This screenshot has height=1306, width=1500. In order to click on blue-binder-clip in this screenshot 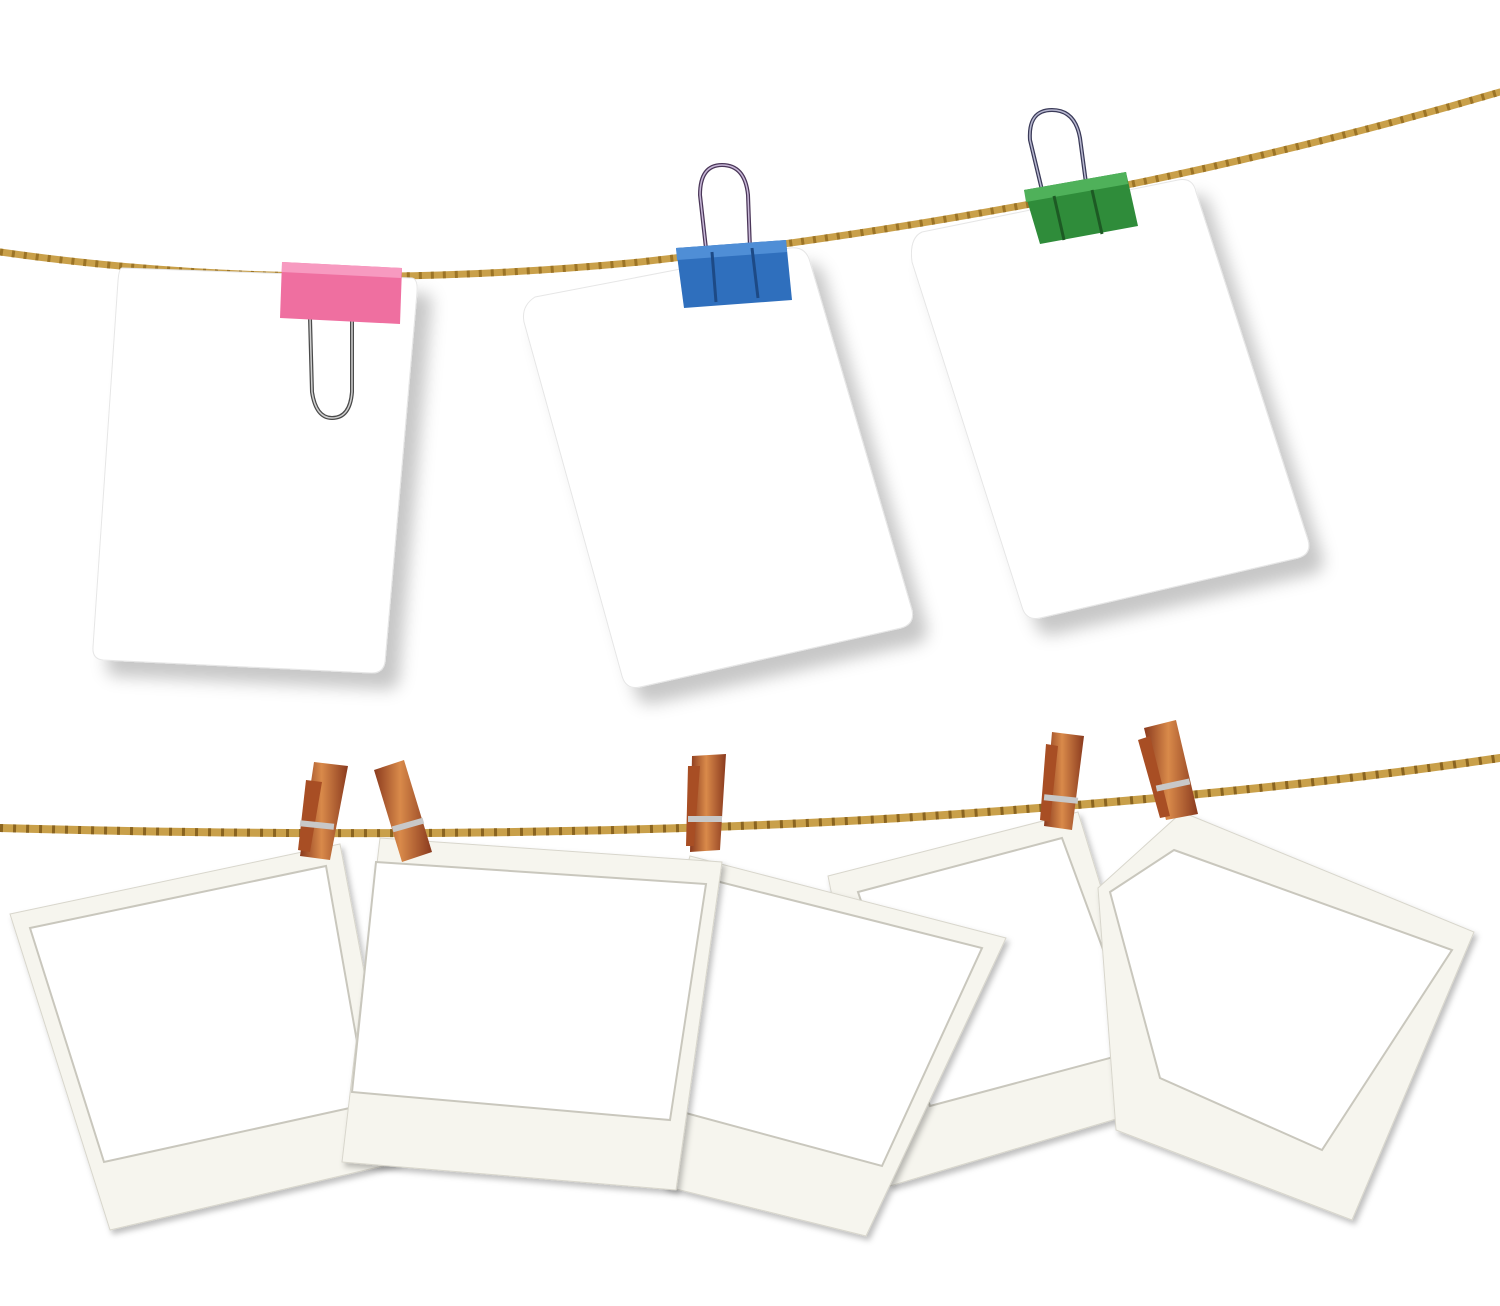, I will do `click(734, 235)`.